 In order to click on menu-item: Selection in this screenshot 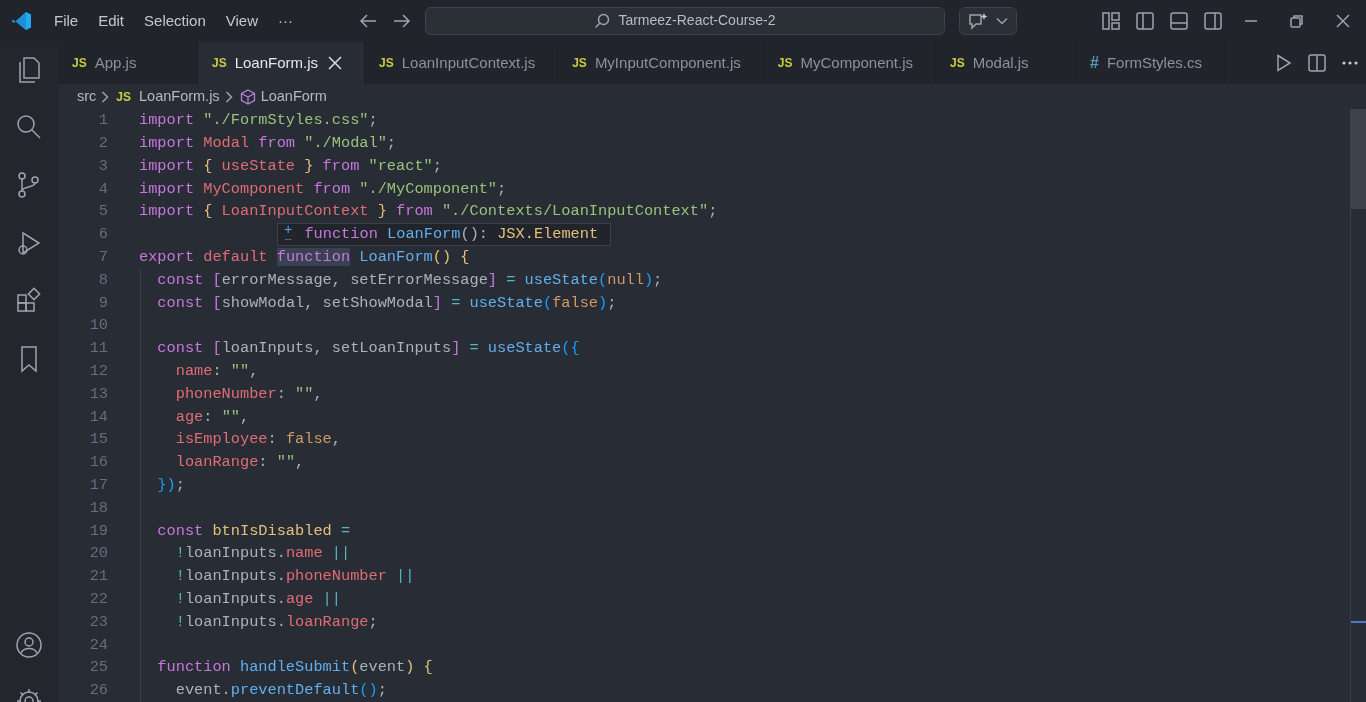, I will do `click(175, 21)`.